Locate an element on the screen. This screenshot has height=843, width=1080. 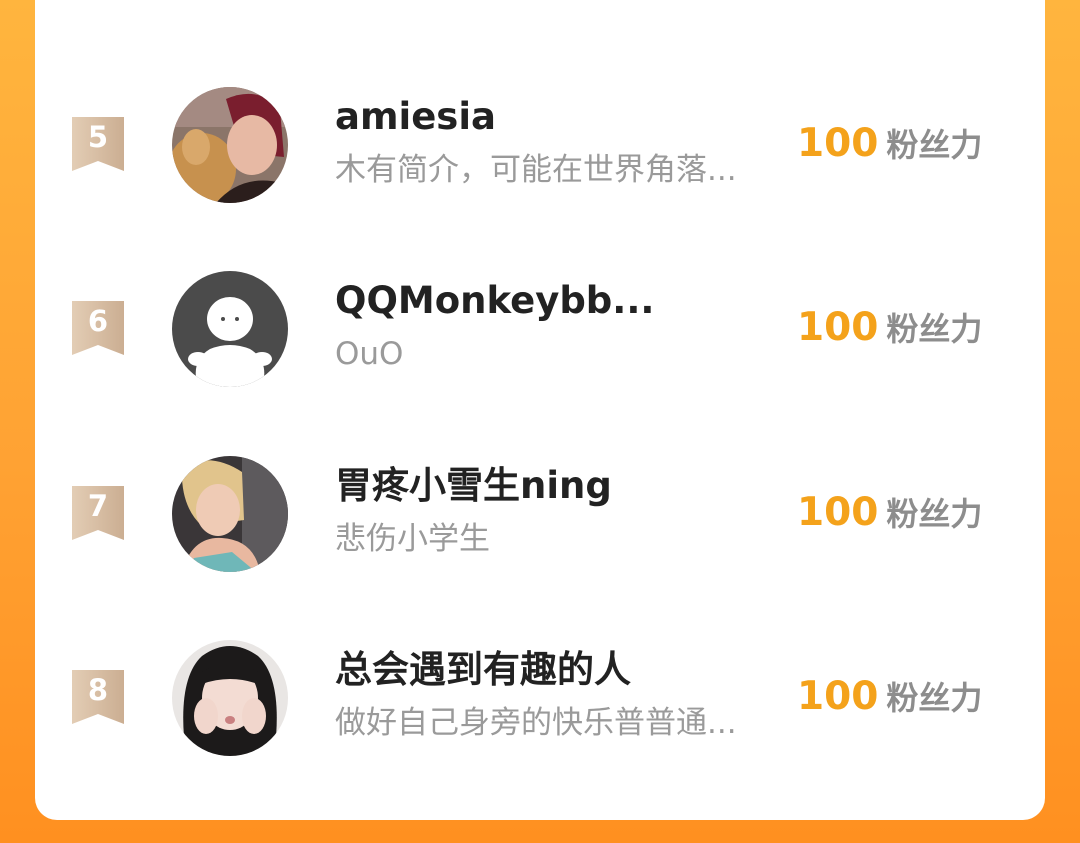
rank-badge: 5 is located at coordinates (98, 144).